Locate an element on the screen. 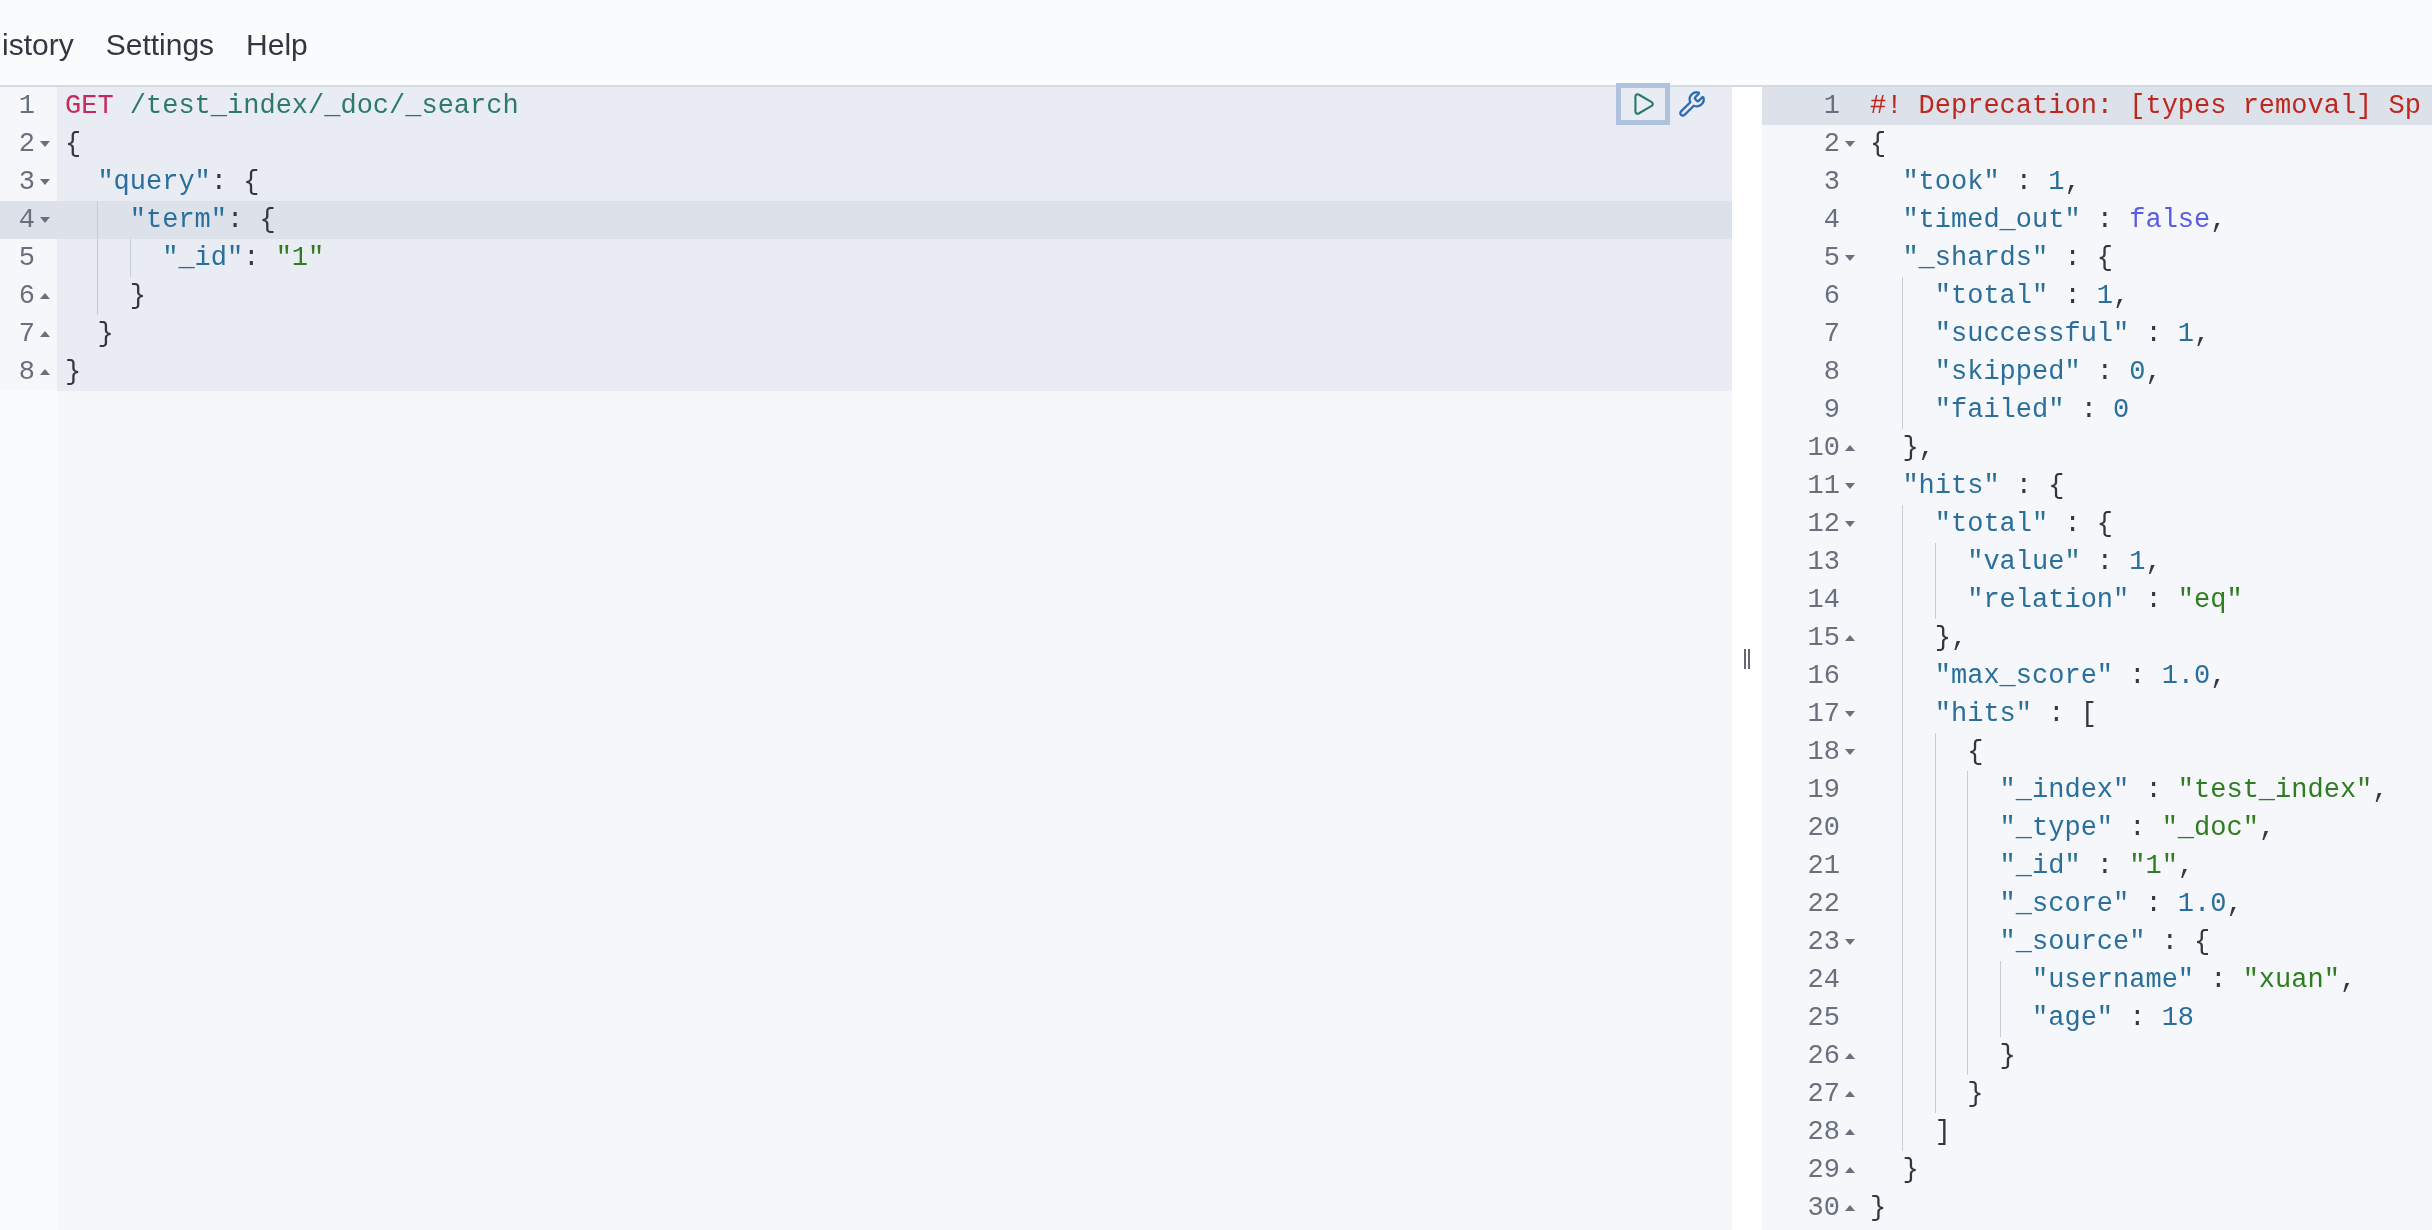 The image size is (2432, 1230). line-number: 16 is located at coordinates (1823, 676).